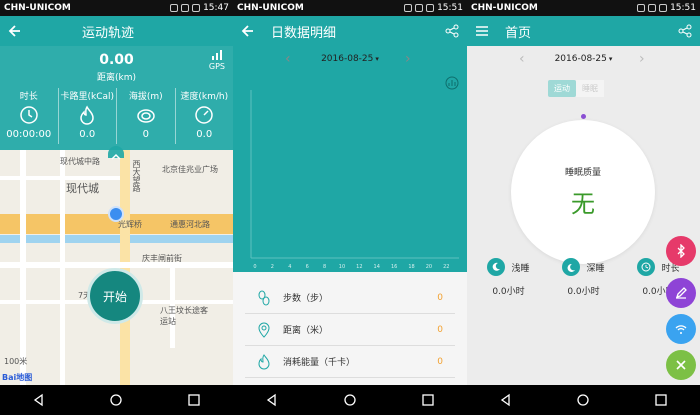 The image size is (700, 415). Describe the element at coordinates (446, 267) in the screenshot. I see `x-tick-label: 22` at that location.